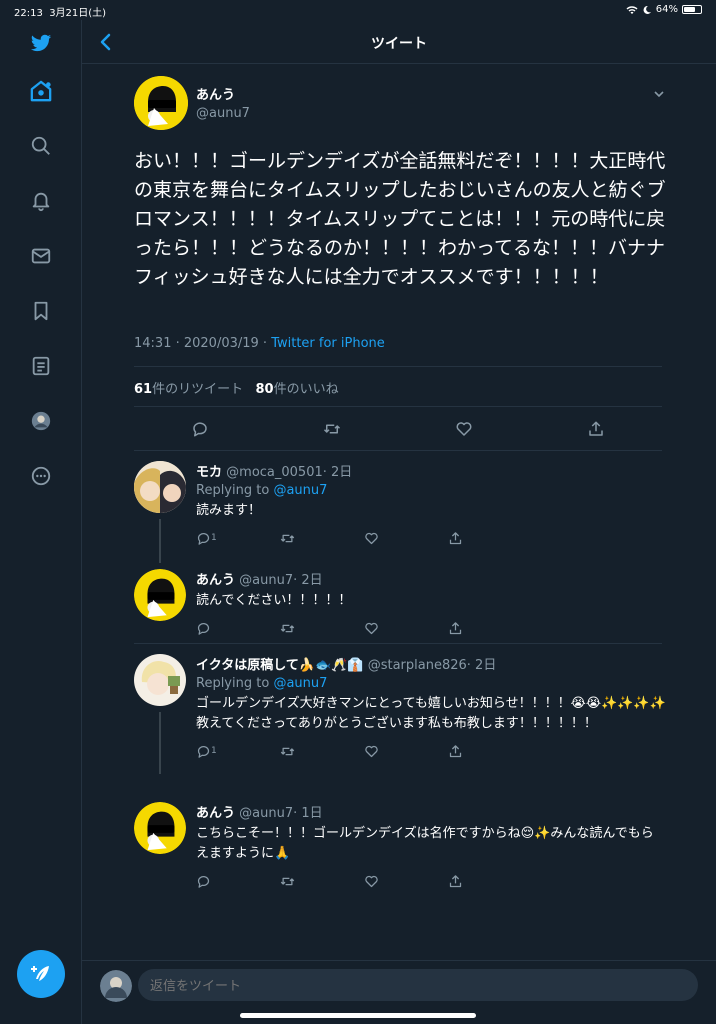 Image resolution: width=716 pixels, height=1024 pixels. I want to click on reply-text: 読んでください！！！！！, so click(274, 600).